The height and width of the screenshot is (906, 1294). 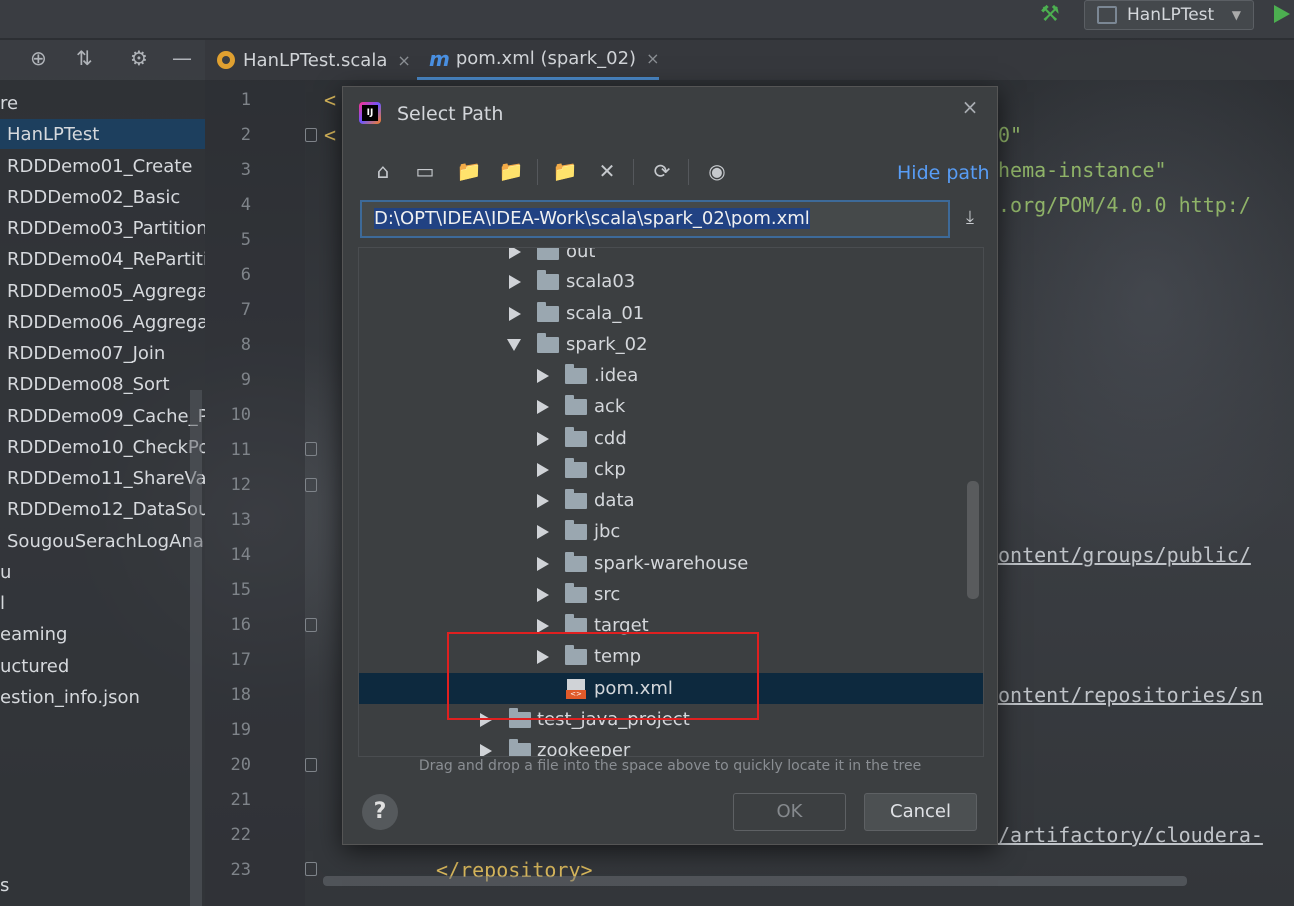 I want to click on sidebar-item: RDDDemo04_RePartiti, so click(x=102, y=259).